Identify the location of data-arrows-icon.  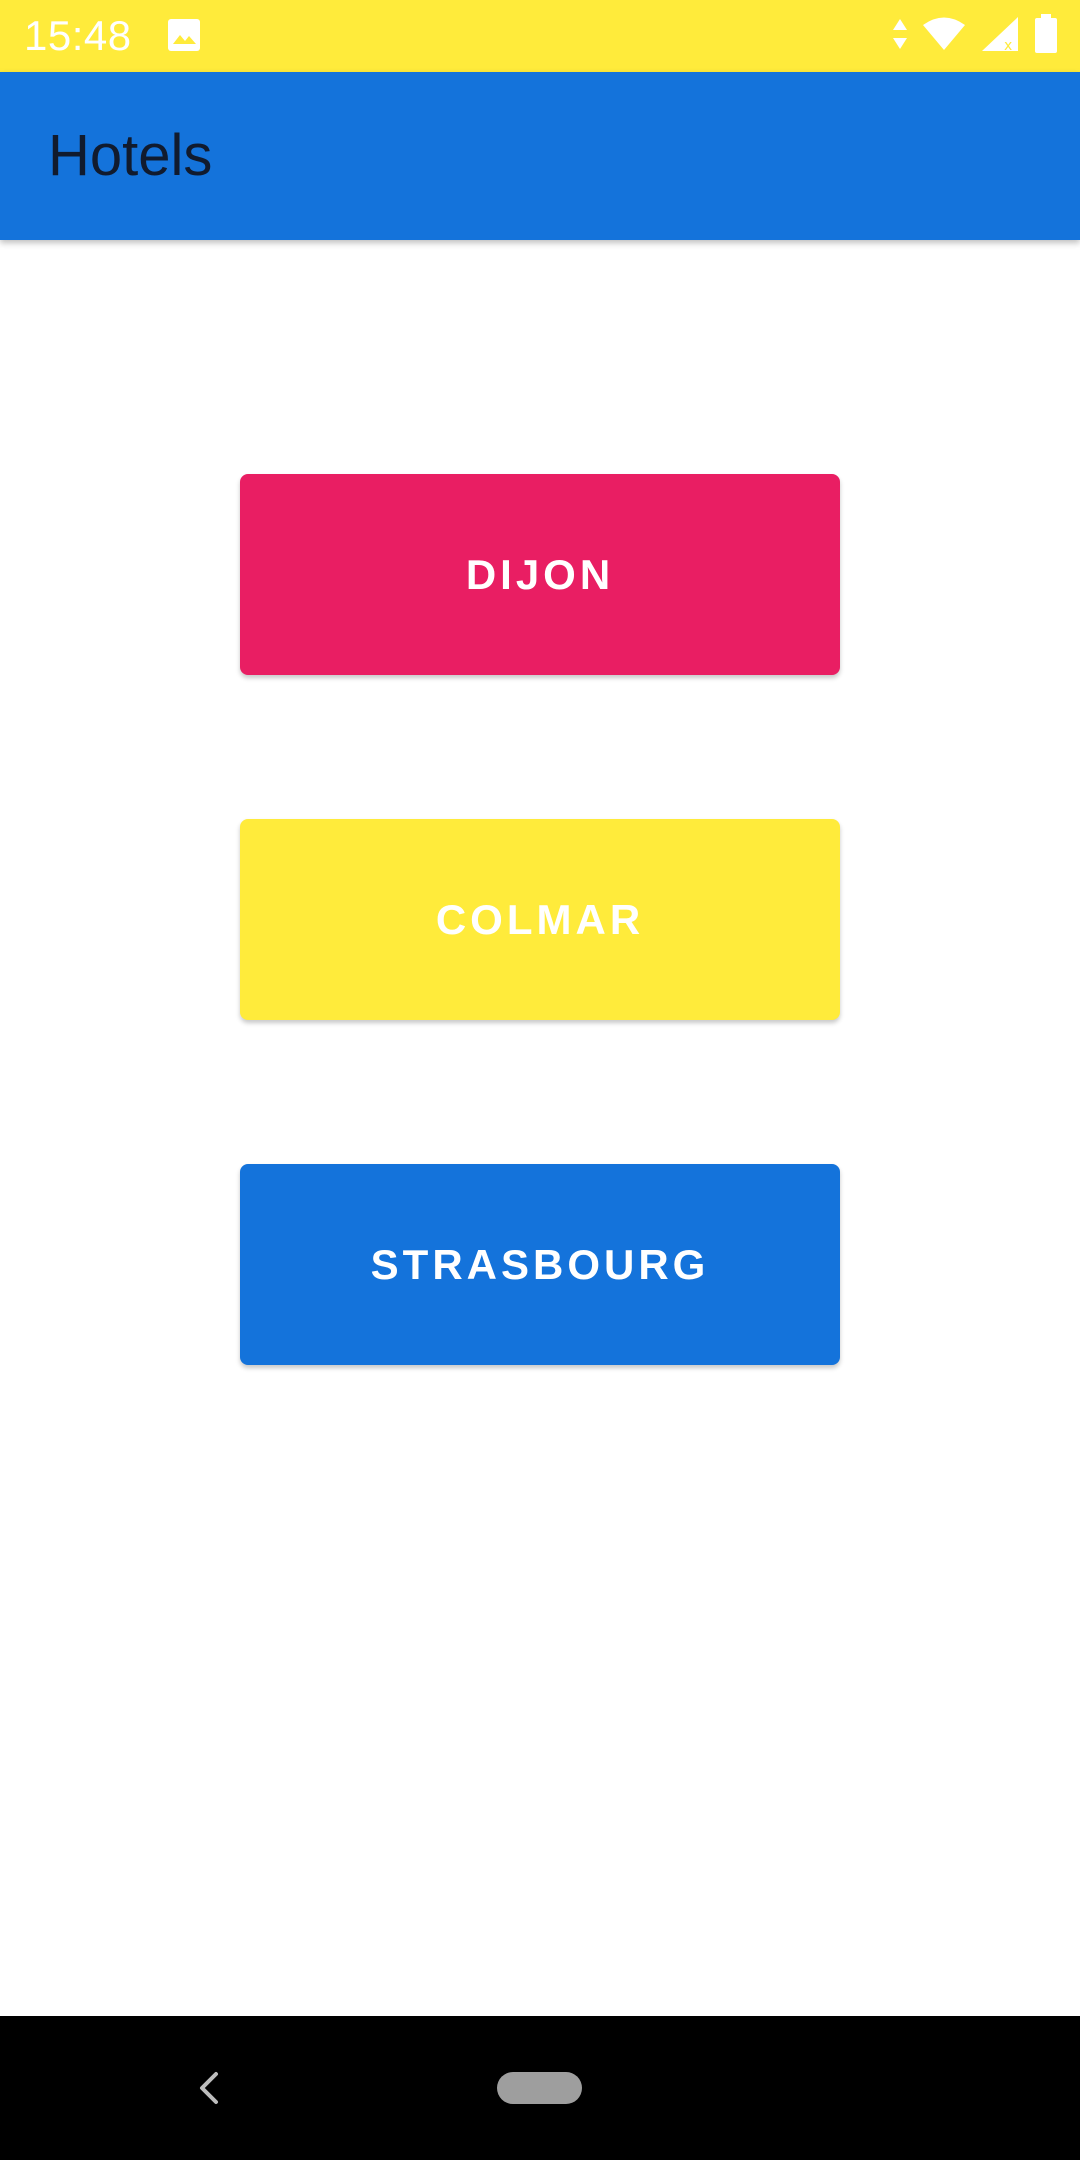
(900, 36).